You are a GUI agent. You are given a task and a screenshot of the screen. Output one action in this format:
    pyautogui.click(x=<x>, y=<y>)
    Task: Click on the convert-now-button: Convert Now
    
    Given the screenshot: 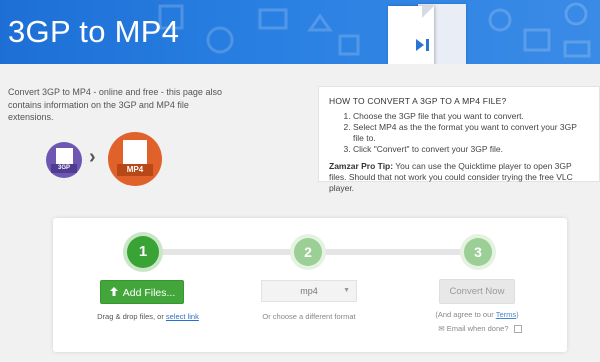 What is the action you would take?
    pyautogui.click(x=477, y=291)
    